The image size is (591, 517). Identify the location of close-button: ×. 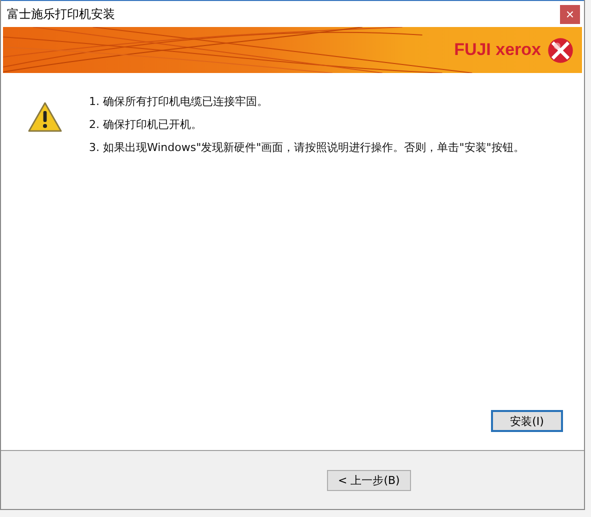
(570, 14).